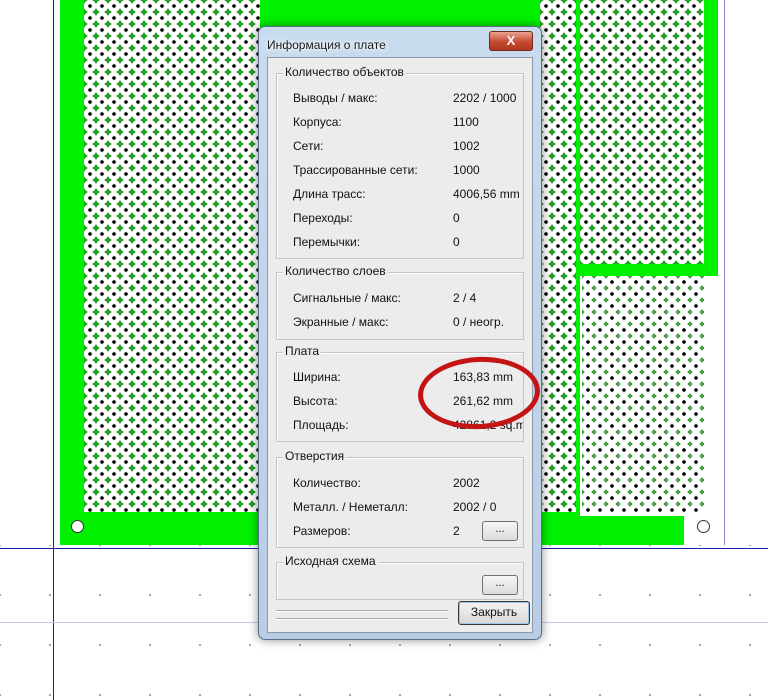 The width and height of the screenshot is (768, 700). Describe the element at coordinates (456, 531) in the screenshot. I see `sizes-value: 2` at that location.